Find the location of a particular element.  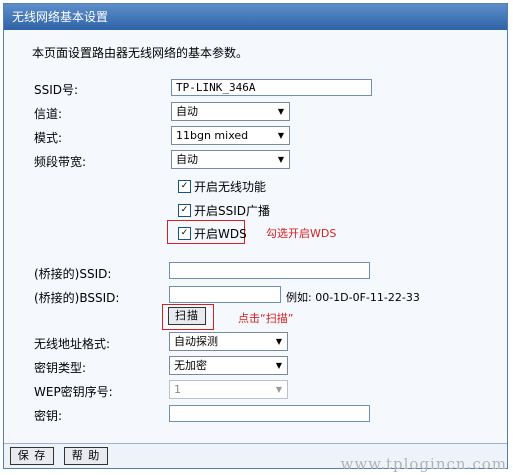

intro-text: 本页面设置路由器无线网络的基本参数。 is located at coordinates (140, 53).